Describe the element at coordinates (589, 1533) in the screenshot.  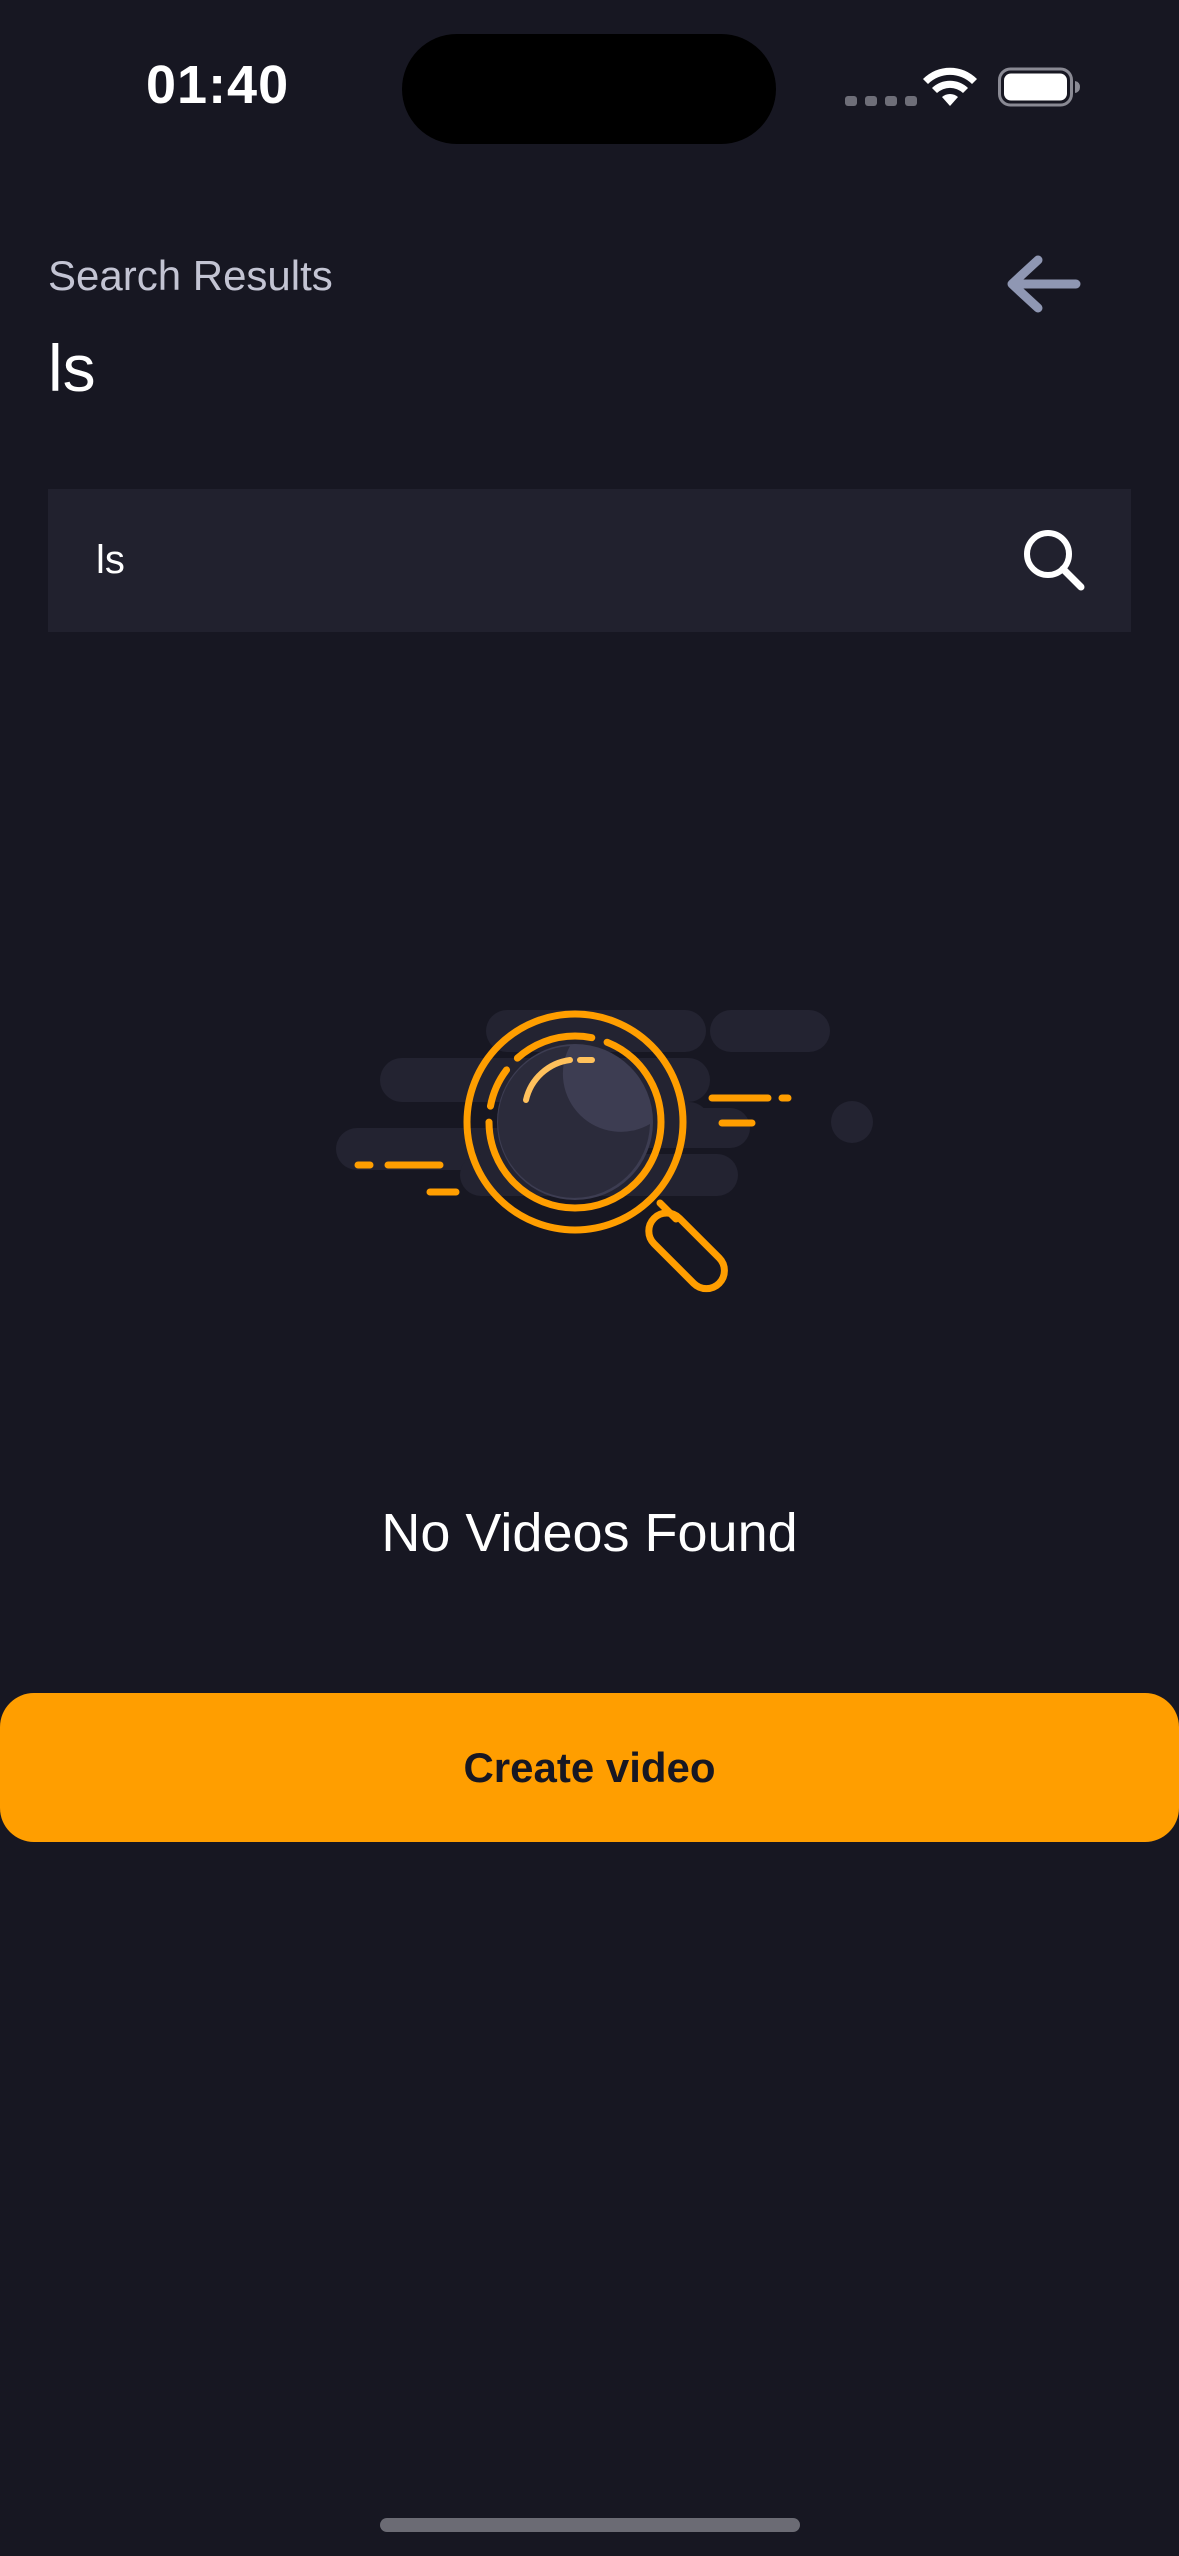
I see `empty-state-message: No Videos Found` at that location.